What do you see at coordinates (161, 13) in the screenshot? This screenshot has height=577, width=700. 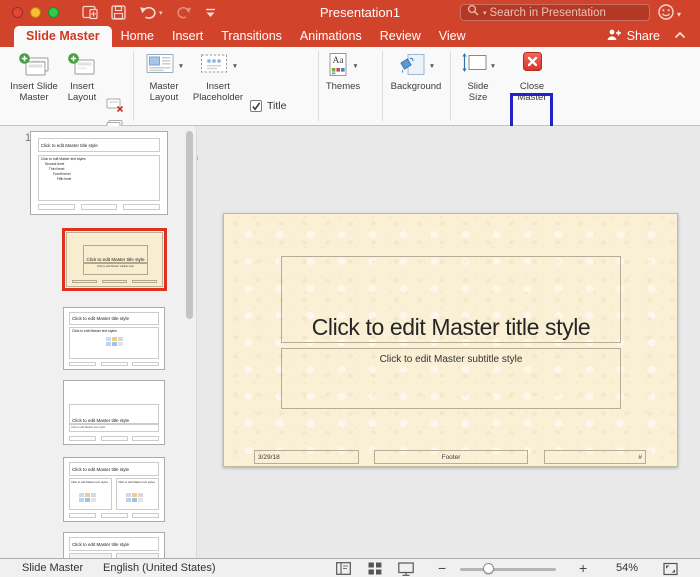 I see `undo-dropdown-icon: ▾` at bounding box center [161, 13].